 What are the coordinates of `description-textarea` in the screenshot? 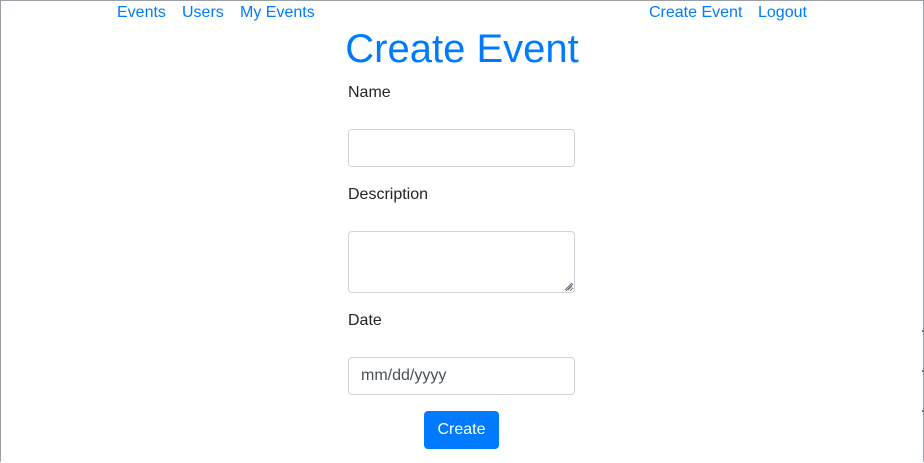 It's located at (461, 262).